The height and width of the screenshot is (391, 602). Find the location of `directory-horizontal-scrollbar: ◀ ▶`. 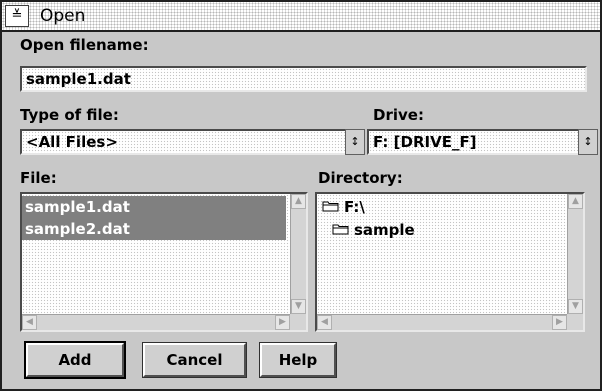

directory-horizontal-scrollbar: ◀ ▶ is located at coordinates (442, 322).